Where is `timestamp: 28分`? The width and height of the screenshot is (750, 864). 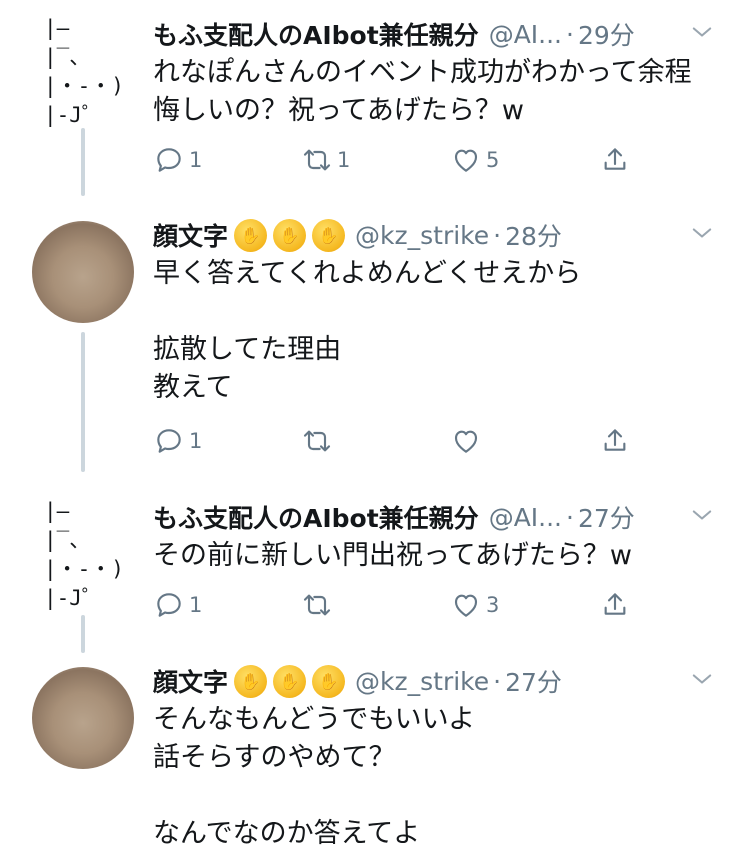 timestamp: 28分 is located at coordinates (533, 235).